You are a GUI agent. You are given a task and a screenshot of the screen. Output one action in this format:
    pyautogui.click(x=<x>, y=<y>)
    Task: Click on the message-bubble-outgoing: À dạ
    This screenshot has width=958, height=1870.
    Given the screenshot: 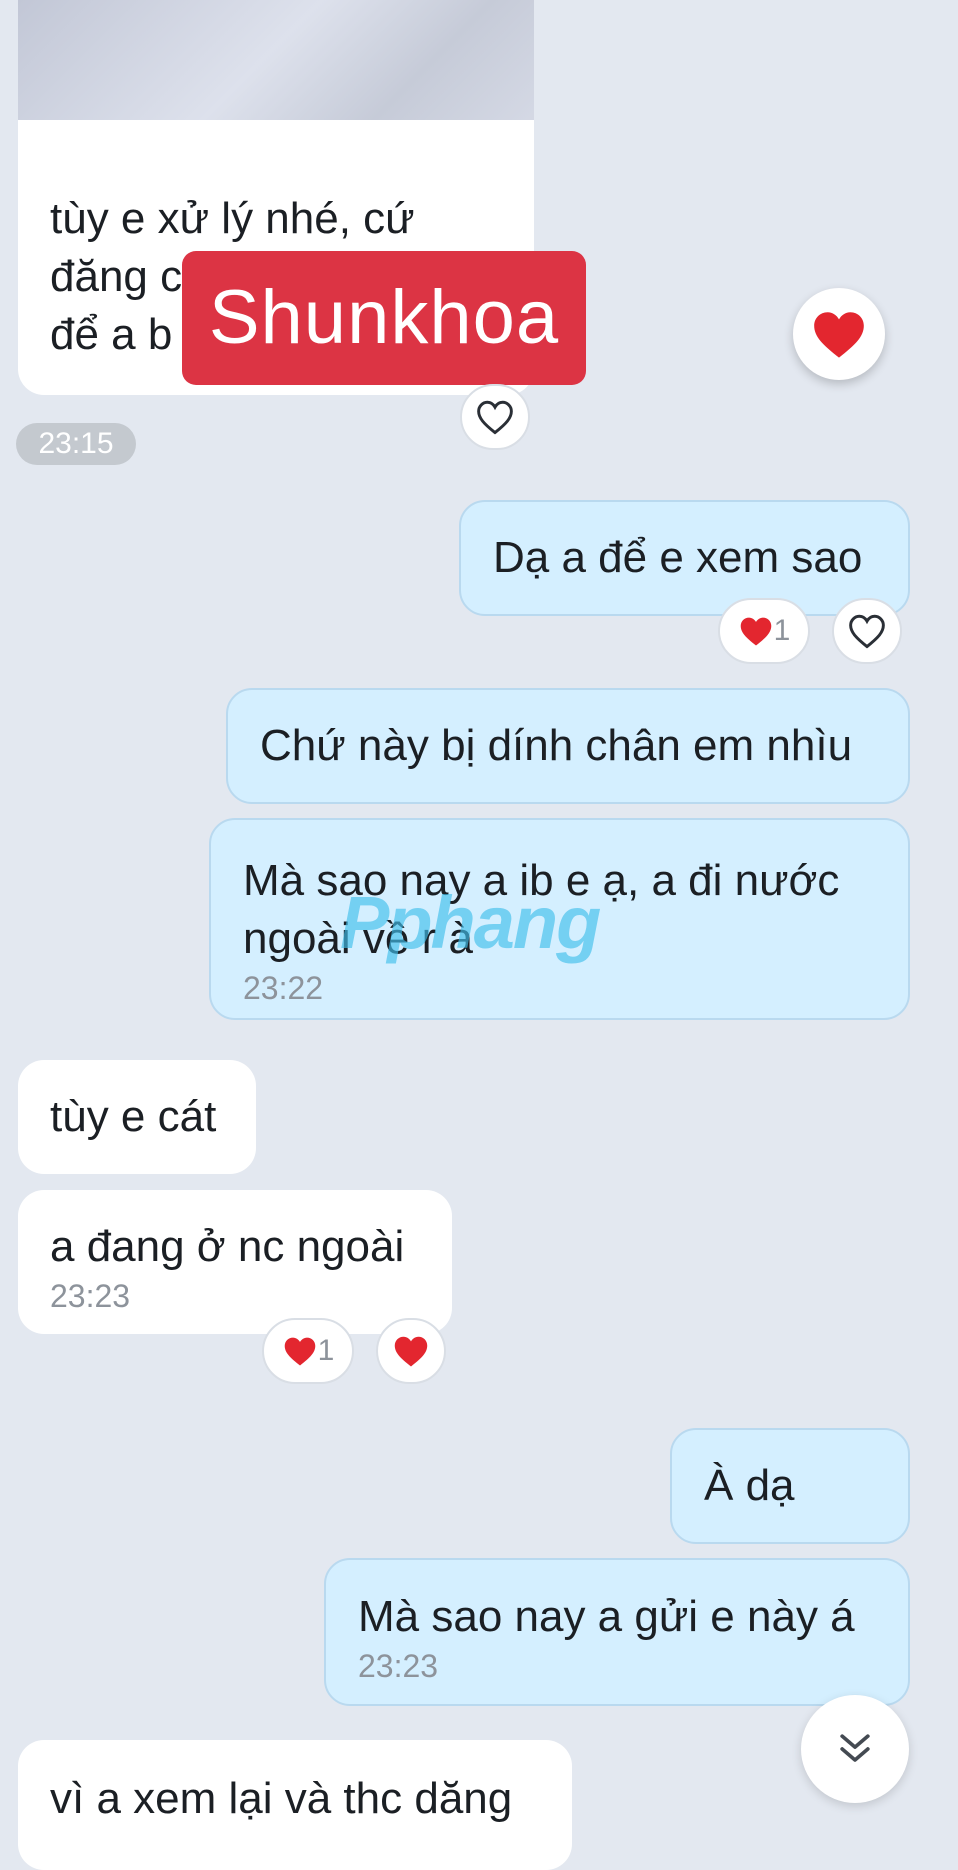 What is the action you would take?
    pyautogui.click(x=790, y=1486)
    